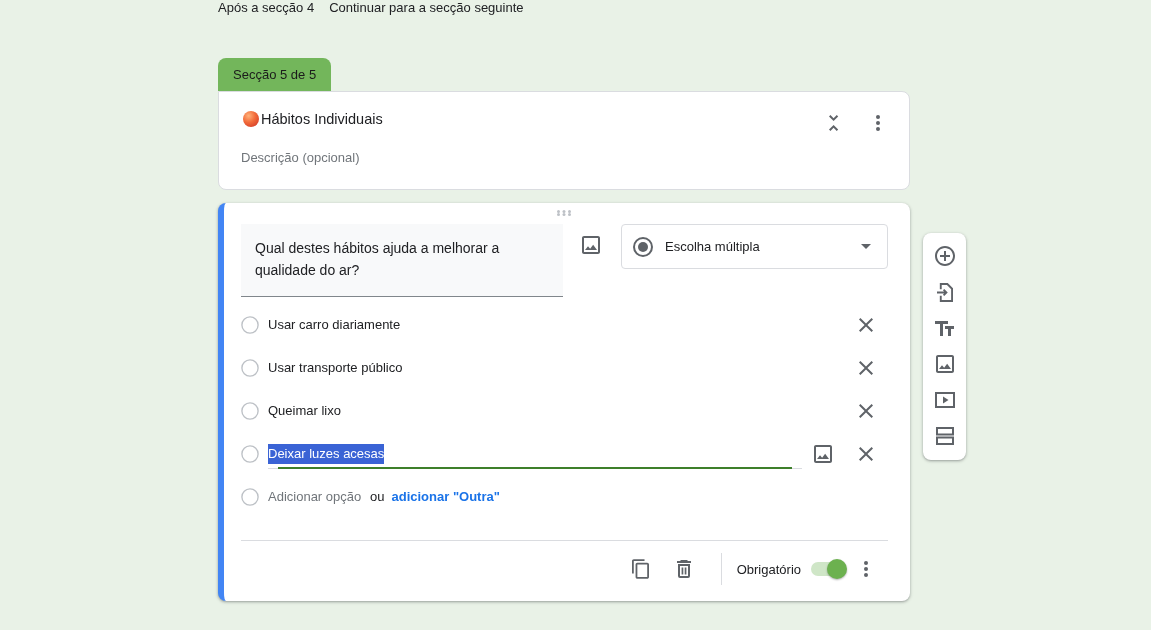 Image resolution: width=1151 pixels, height=630 pixels. What do you see at coordinates (445, 496) in the screenshot?
I see `add-other-link: adicionar "Outra"` at bounding box center [445, 496].